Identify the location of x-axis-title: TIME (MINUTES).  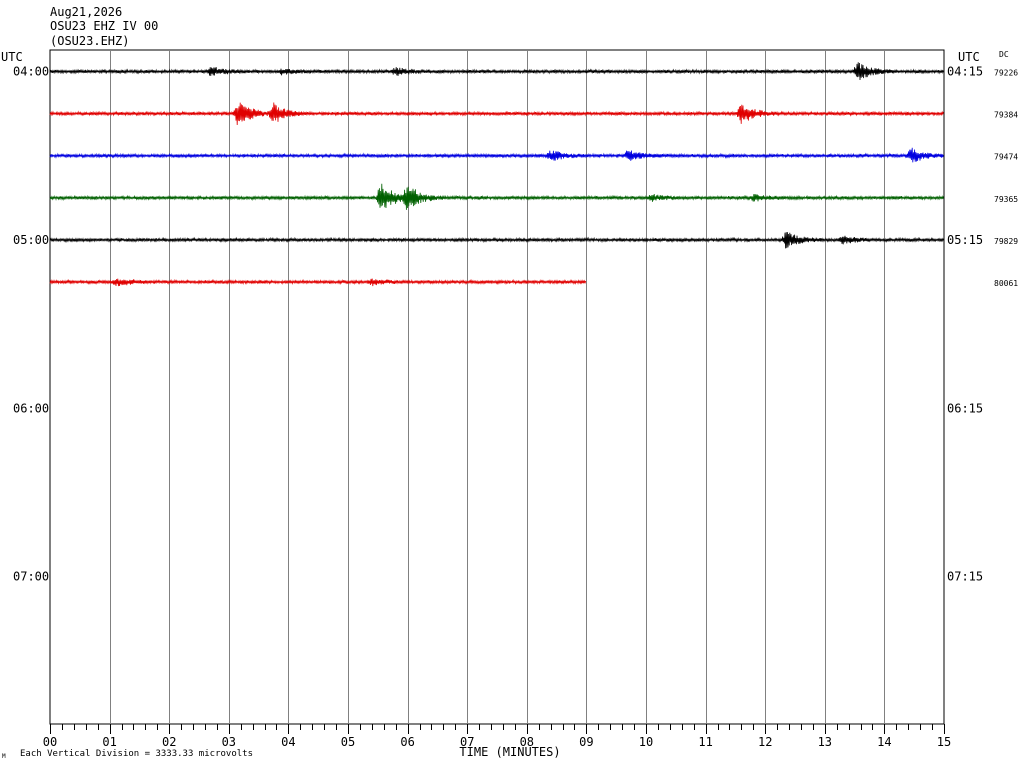
(509, 752).